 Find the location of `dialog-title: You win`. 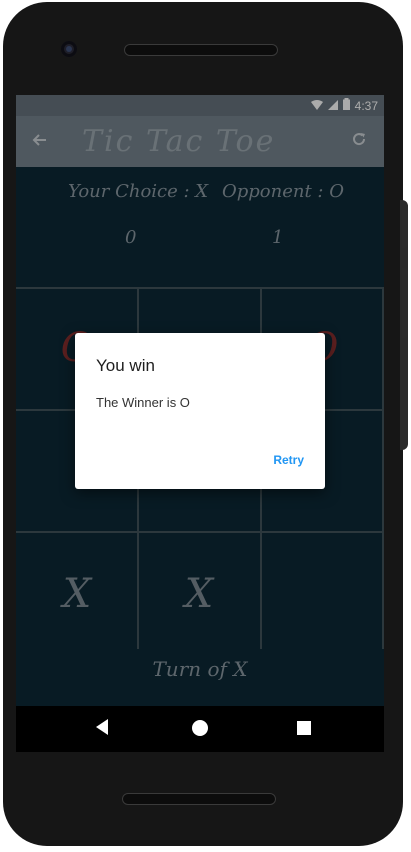

dialog-title: You win is located at coordinates (125, 365).